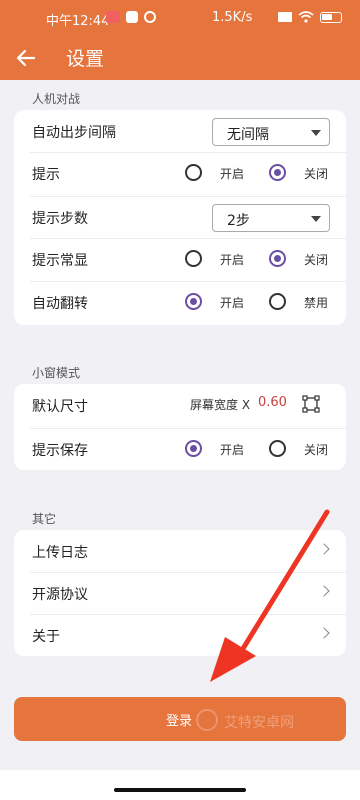 The image size is (360, 800). I want to click on screen-width-ratio-prefix: 屏幕宽度 X, so click(220, 405).